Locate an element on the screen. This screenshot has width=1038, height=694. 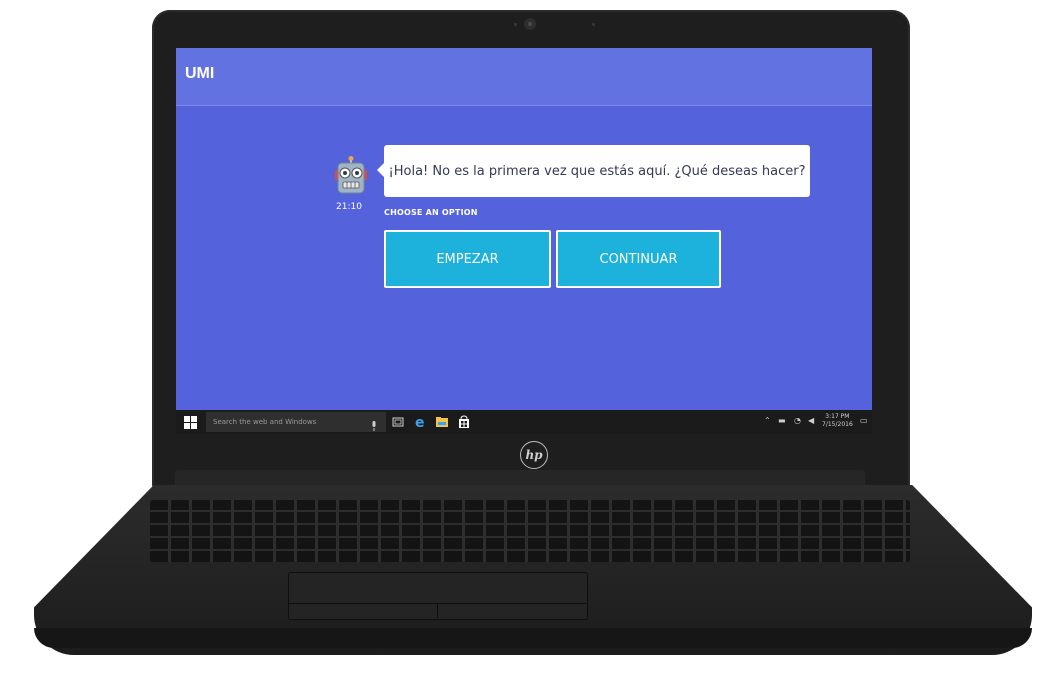
edge-icon: e is located at coordinates (420, 422).